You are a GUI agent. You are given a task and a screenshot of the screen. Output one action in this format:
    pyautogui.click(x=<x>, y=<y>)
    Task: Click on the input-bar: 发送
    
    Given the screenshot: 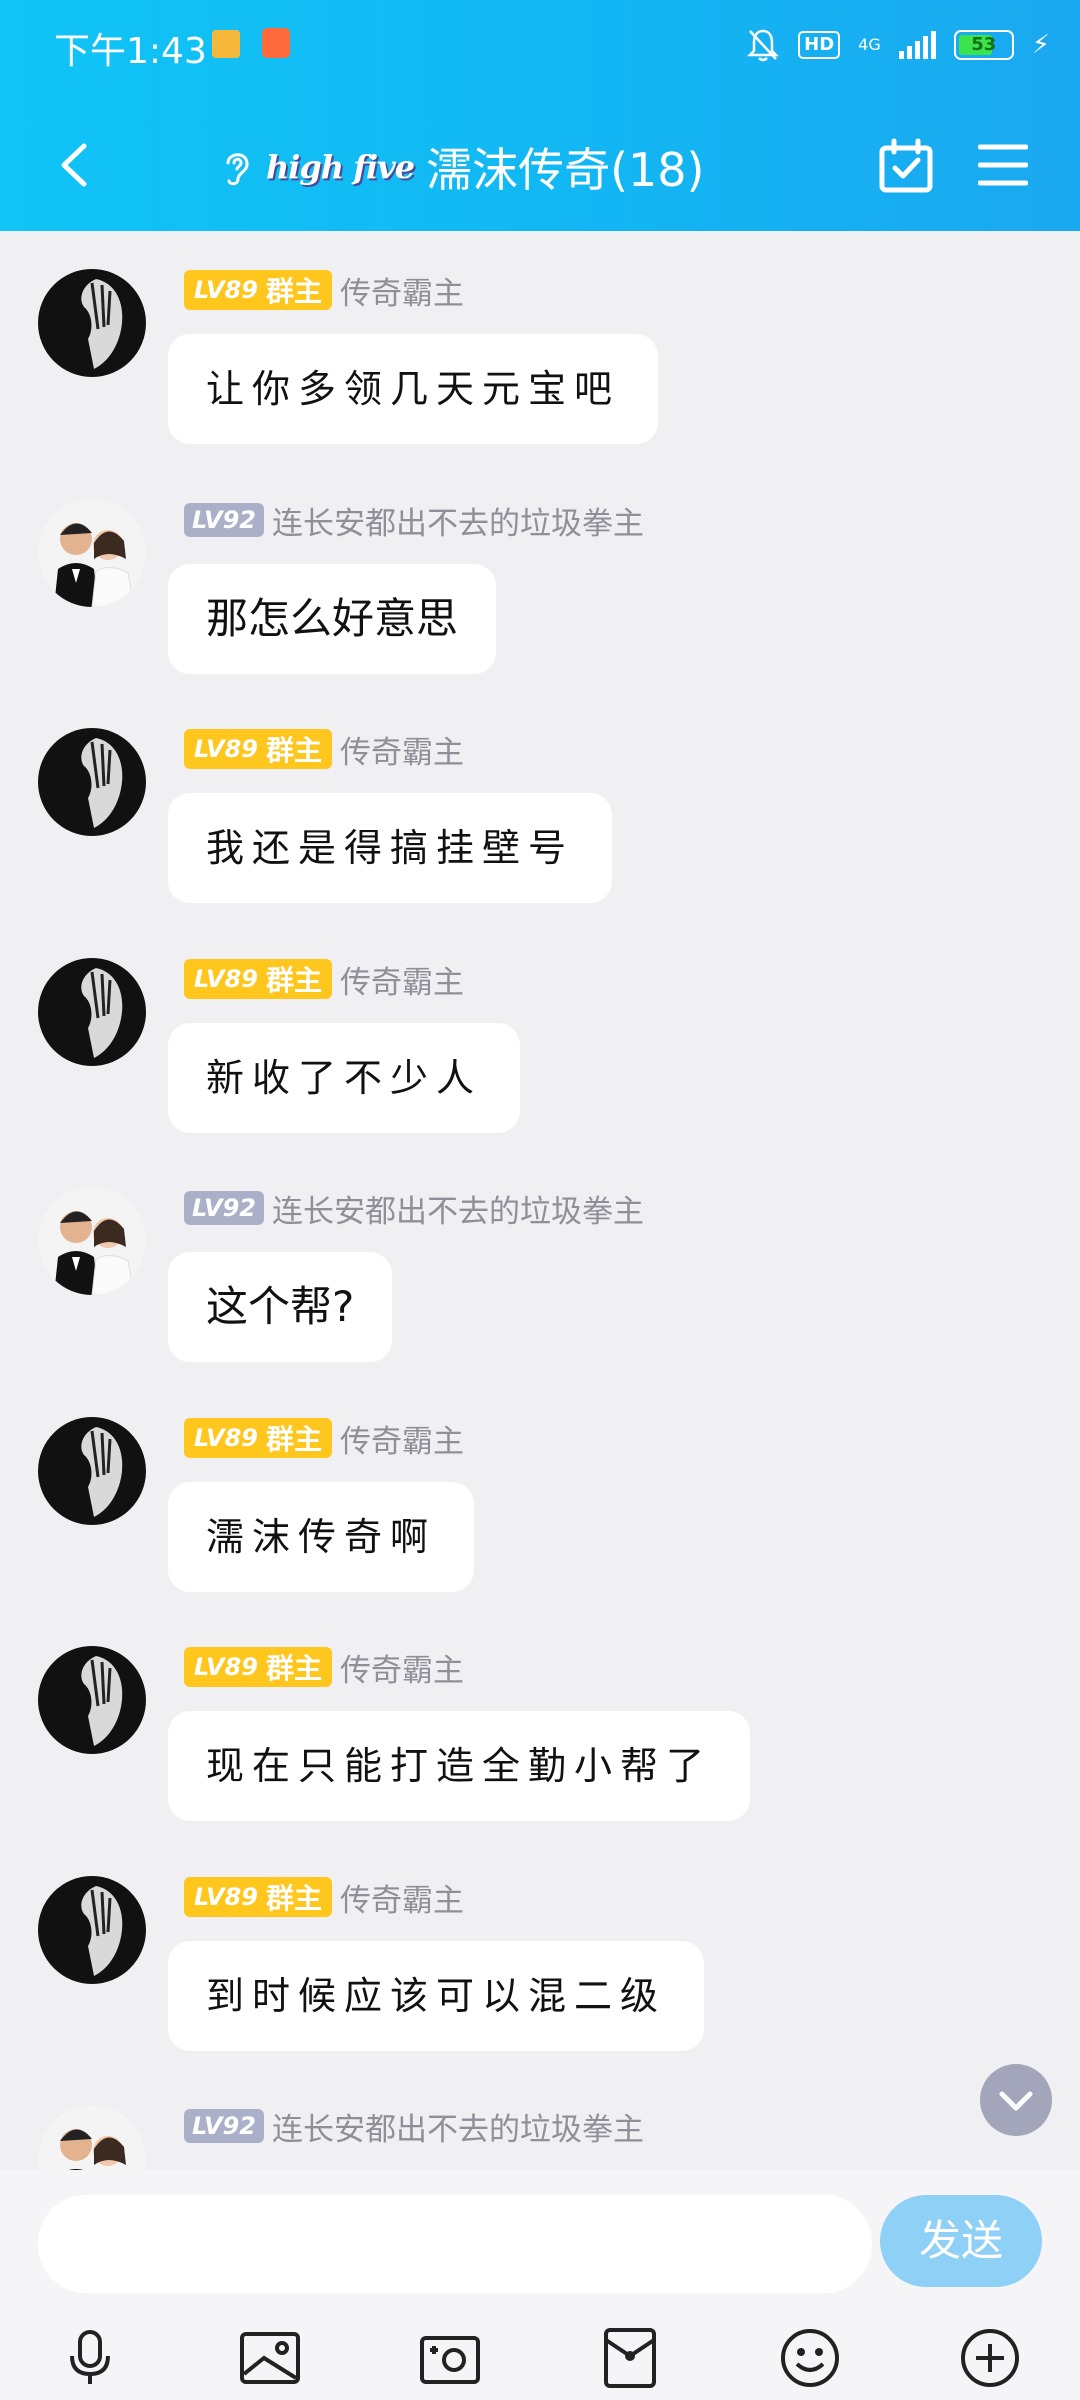 What is the action you would take?
    pyautogui.click(x=540, y=2285)
    